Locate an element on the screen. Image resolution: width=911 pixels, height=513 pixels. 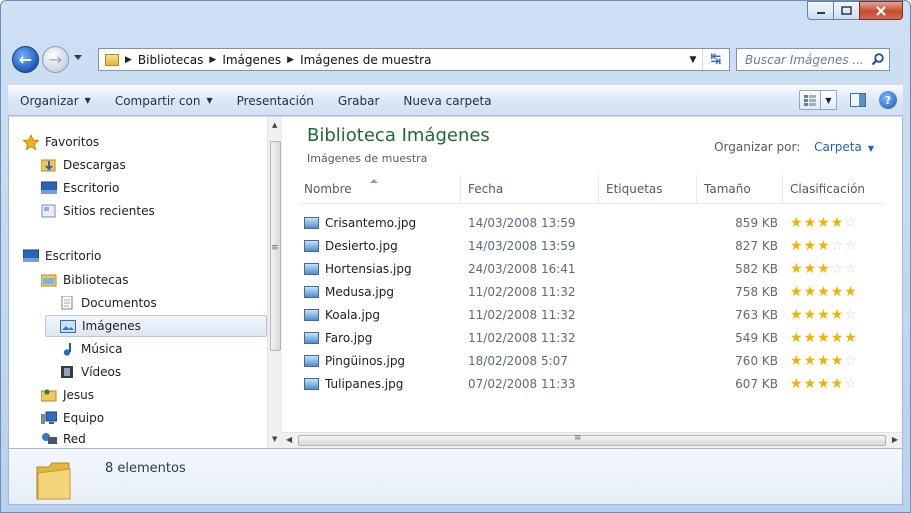
column-rating: Clasificación is located at coordinates (833, 189).